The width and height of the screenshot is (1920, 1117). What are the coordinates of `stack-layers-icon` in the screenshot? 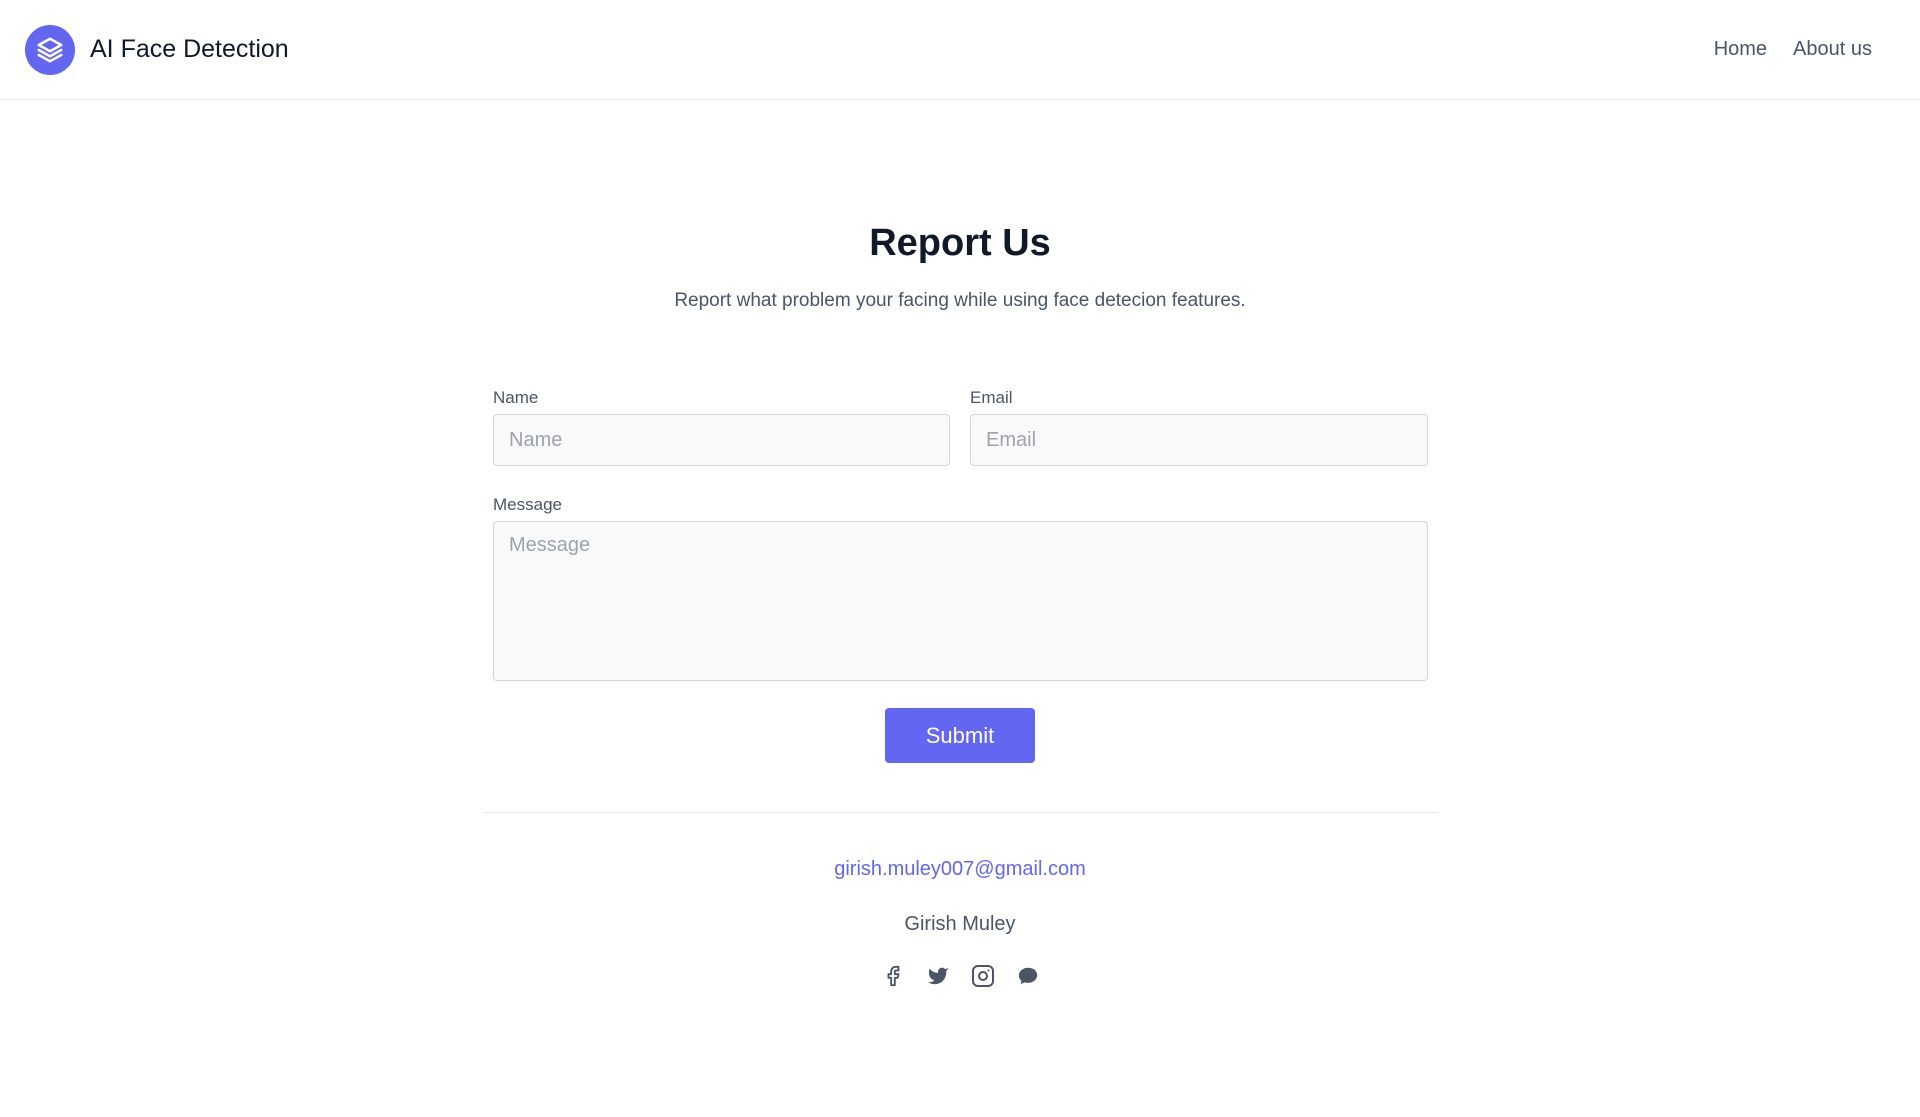 It's located at (50, 49).